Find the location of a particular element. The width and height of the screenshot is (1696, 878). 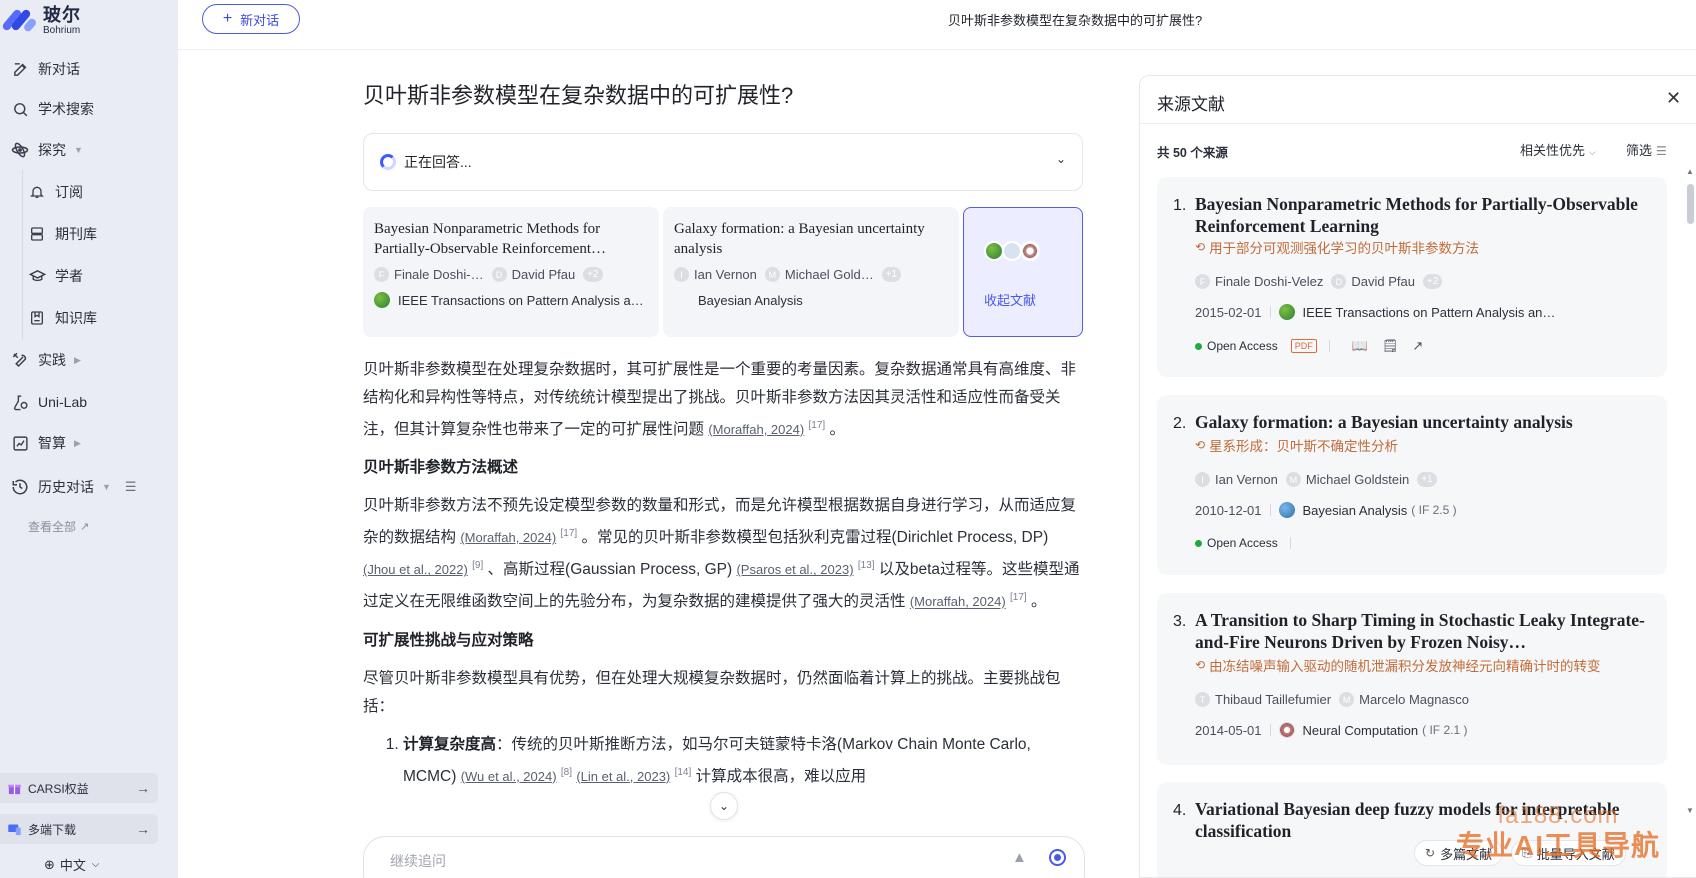

sidebar-item-journals: 期刊库 is located at coordinates (97, 234).